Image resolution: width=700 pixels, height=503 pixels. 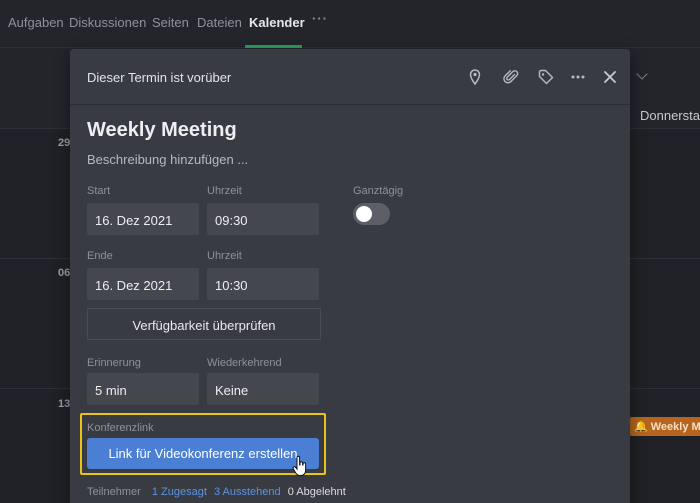 What do you see at coordinates (546, 77) in the screenshot?
I see `tag-icon` at bounding box center [546, 77].